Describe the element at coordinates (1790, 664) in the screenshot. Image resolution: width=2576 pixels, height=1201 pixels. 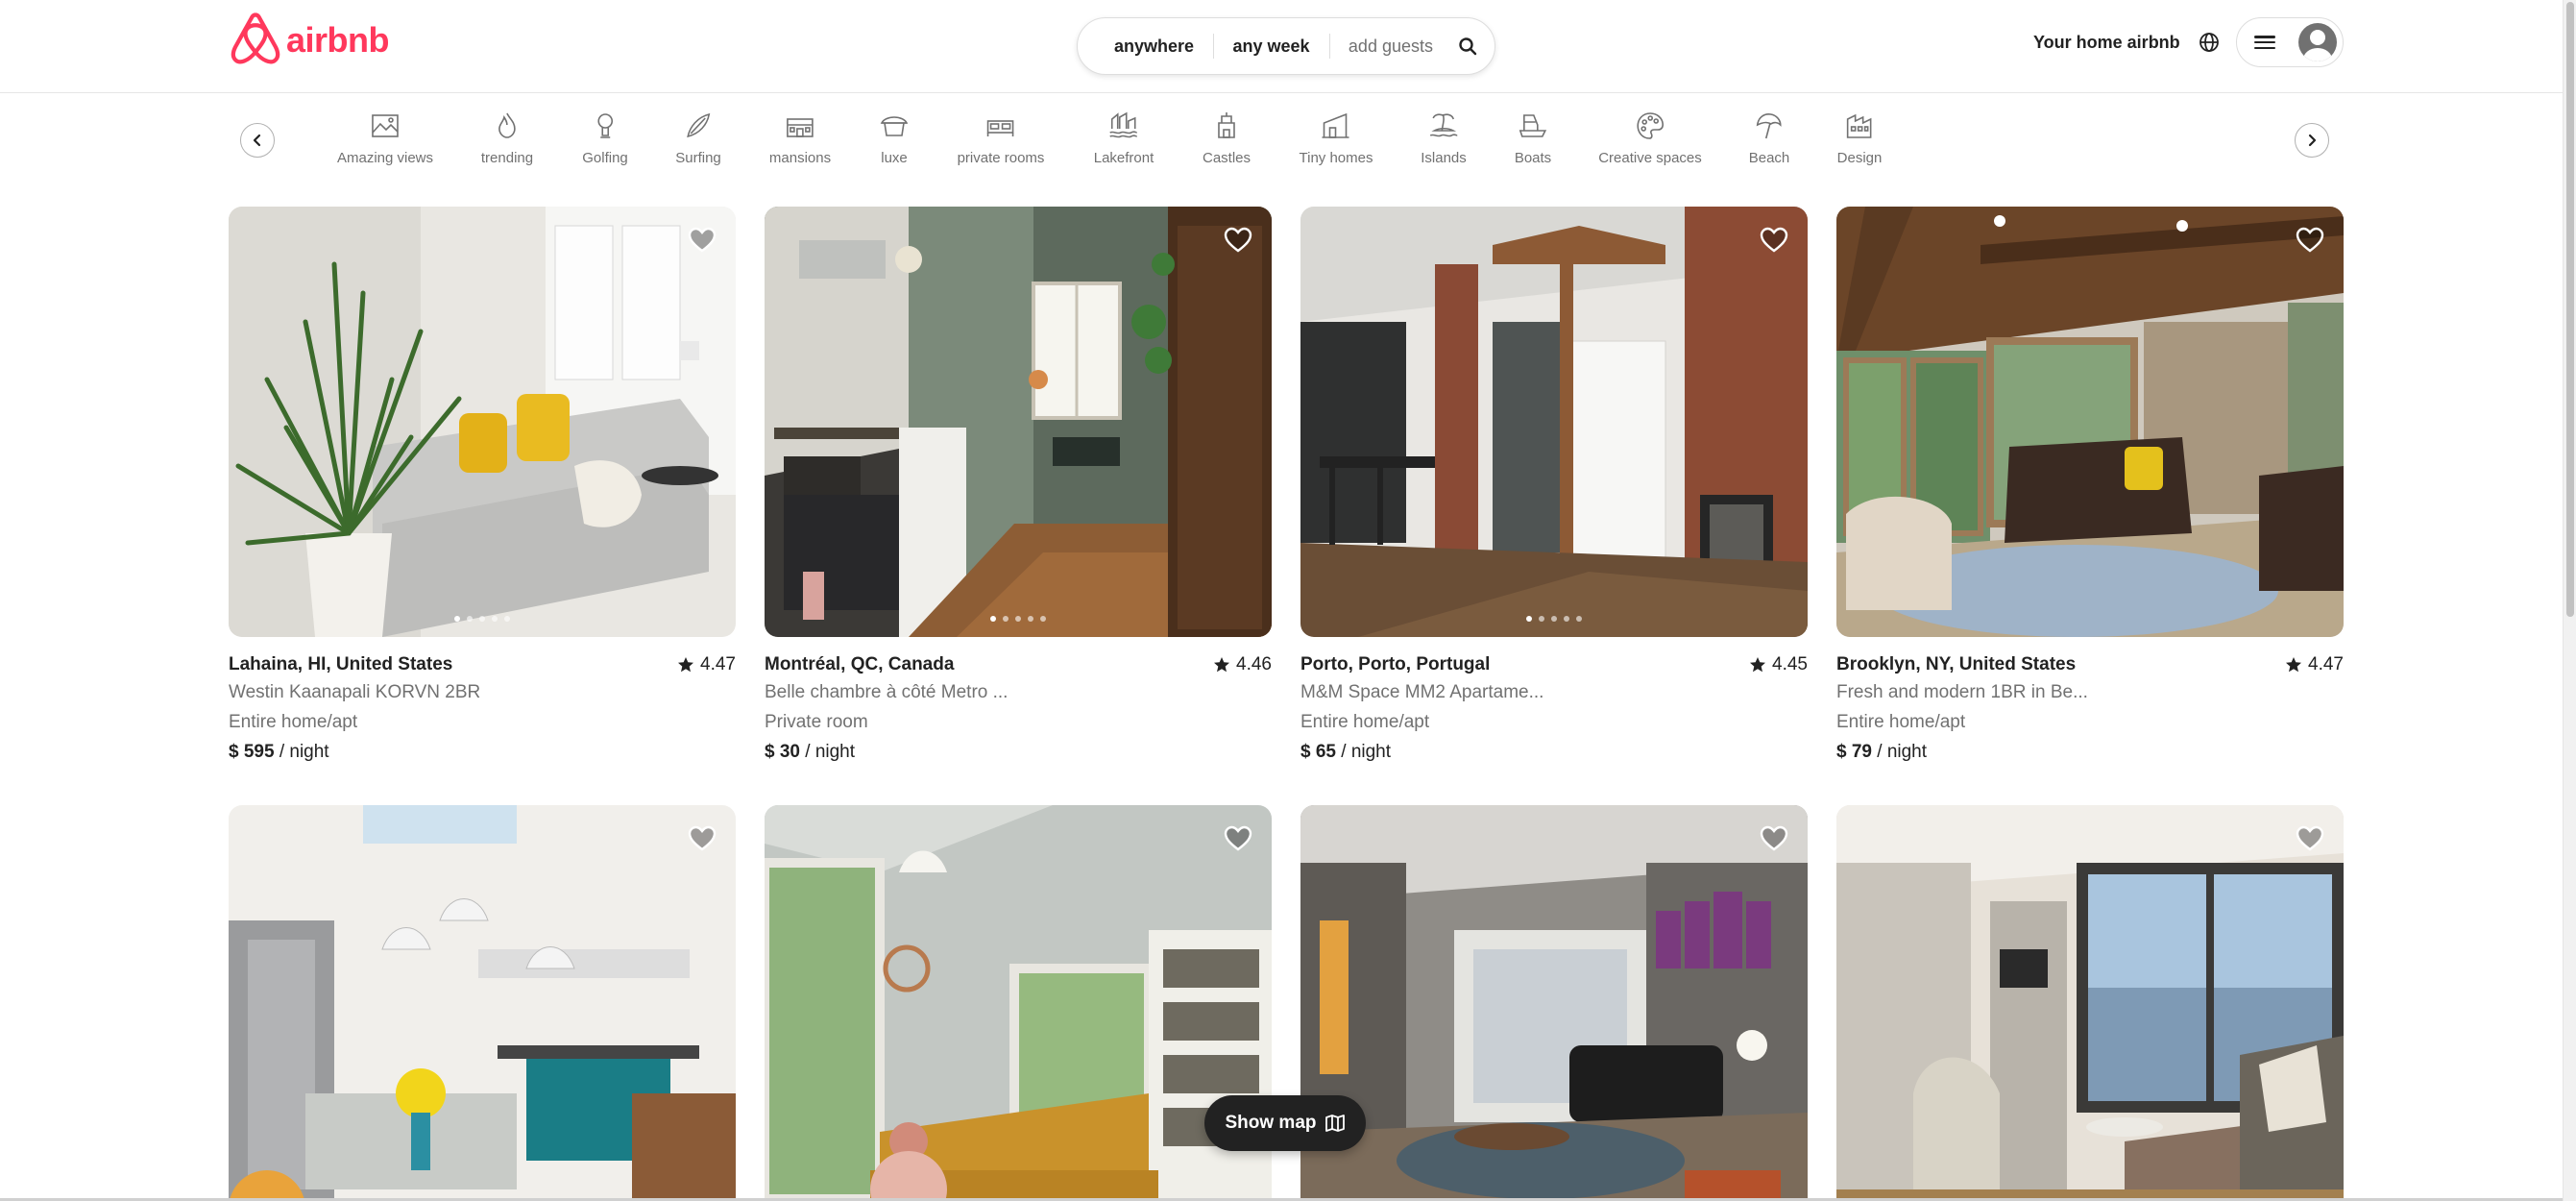
I see `listing-rating-value: 4.45` at that location.